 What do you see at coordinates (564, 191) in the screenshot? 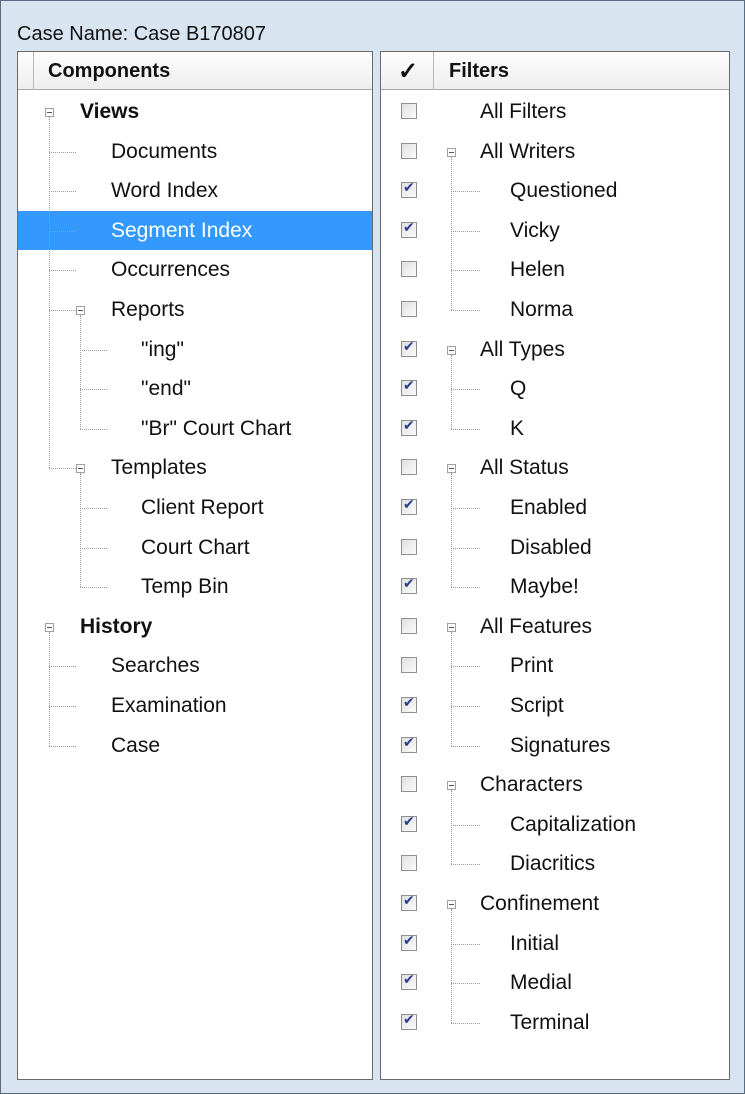
I see `filter-label: Questioned` at bounding box center [564, 191].